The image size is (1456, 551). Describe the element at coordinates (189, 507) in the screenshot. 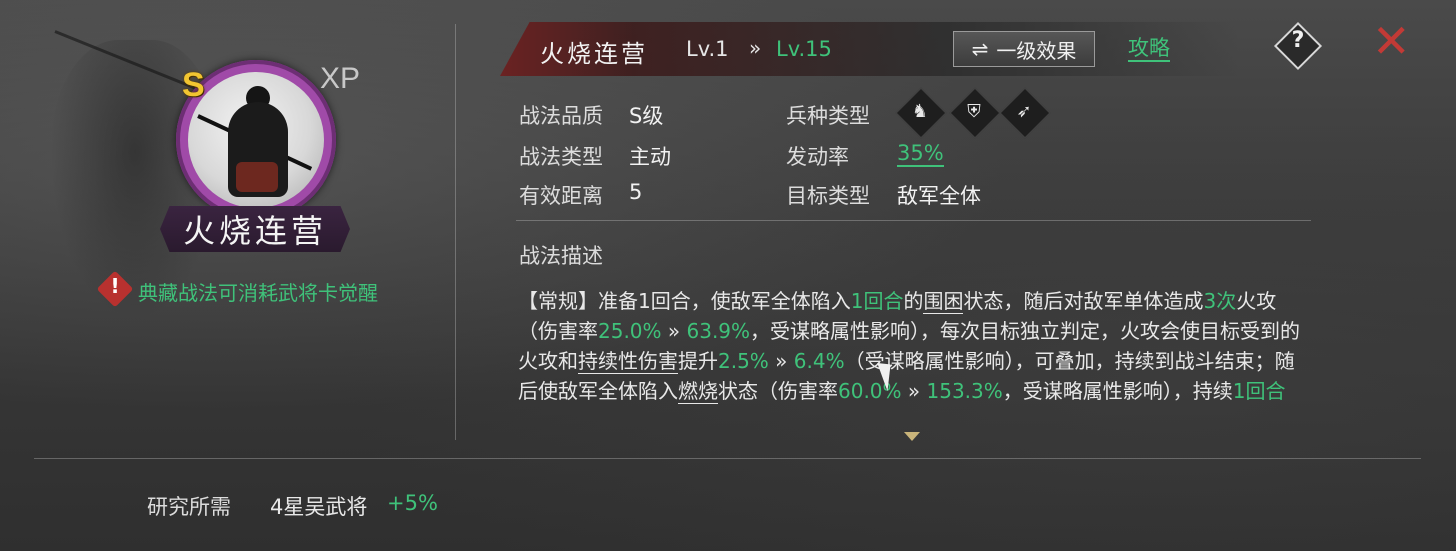

I see `research-label: 研究所需` at that location.